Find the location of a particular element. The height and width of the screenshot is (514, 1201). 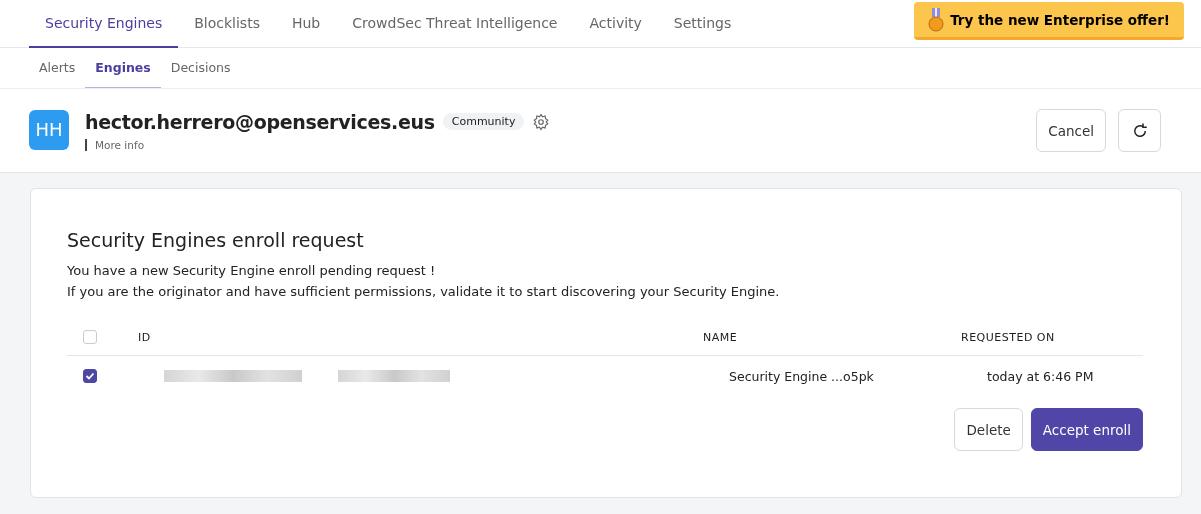

nav-tab: CrowdSec Threat Intelligence is located at coordinates (455, 24).